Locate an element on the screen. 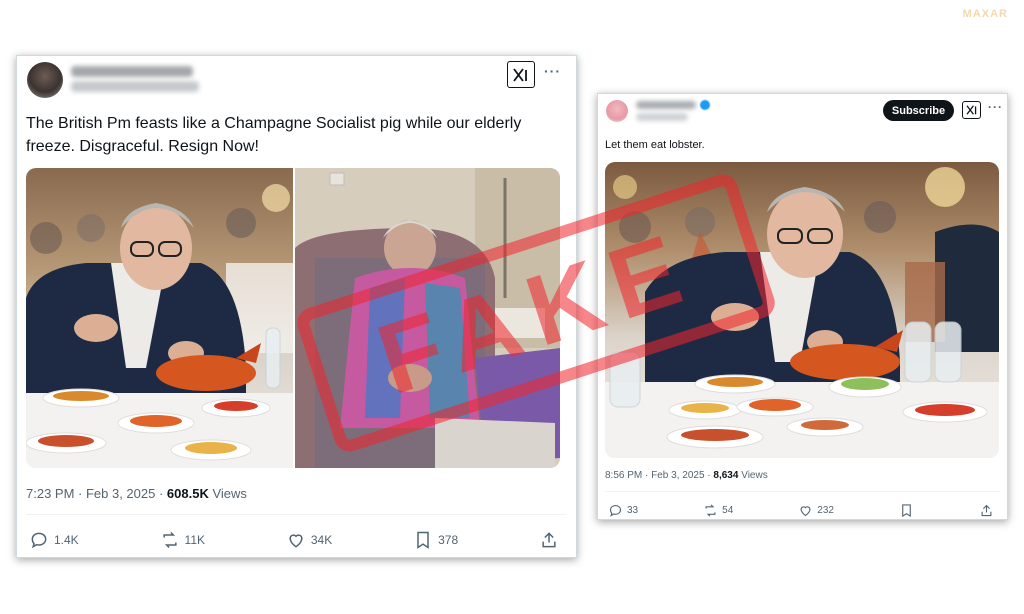 The image size is (1024, 614). bookmark-button: 378 is located at coordinates (435, 540).